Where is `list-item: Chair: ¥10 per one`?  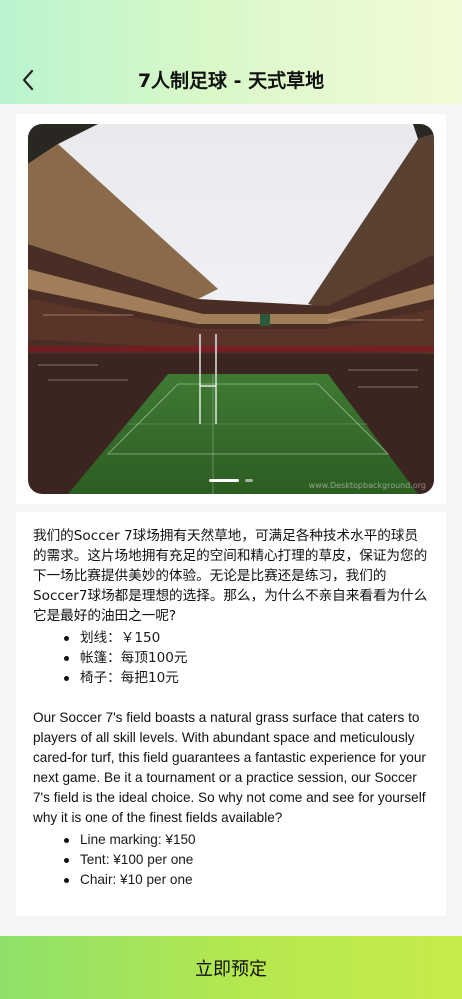 list-item: Chair: ¥10 per one is located at coordinates (231, 880).